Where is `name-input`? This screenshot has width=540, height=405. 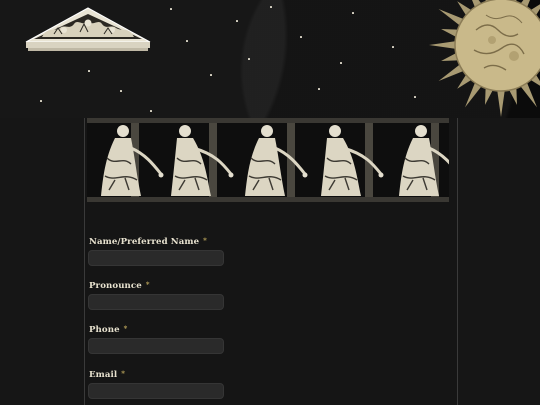 name-input is located at coordinates (156, 258).